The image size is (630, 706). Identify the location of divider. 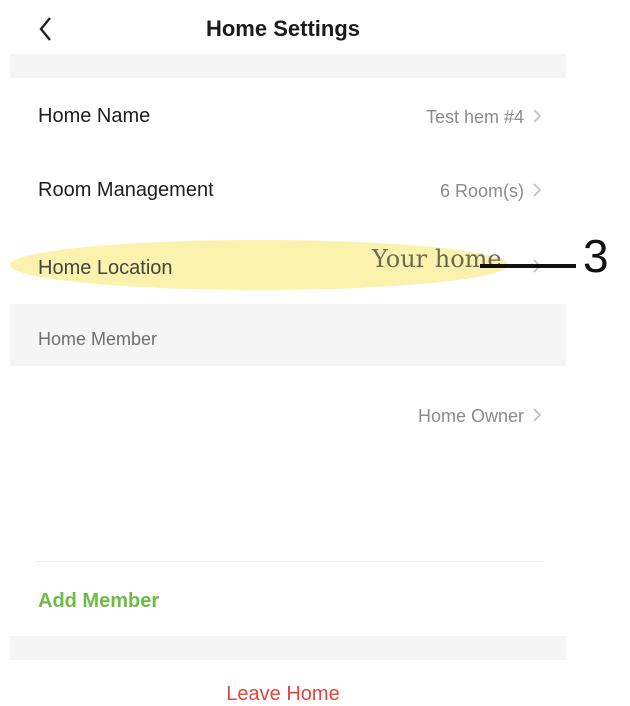
(290, 561).